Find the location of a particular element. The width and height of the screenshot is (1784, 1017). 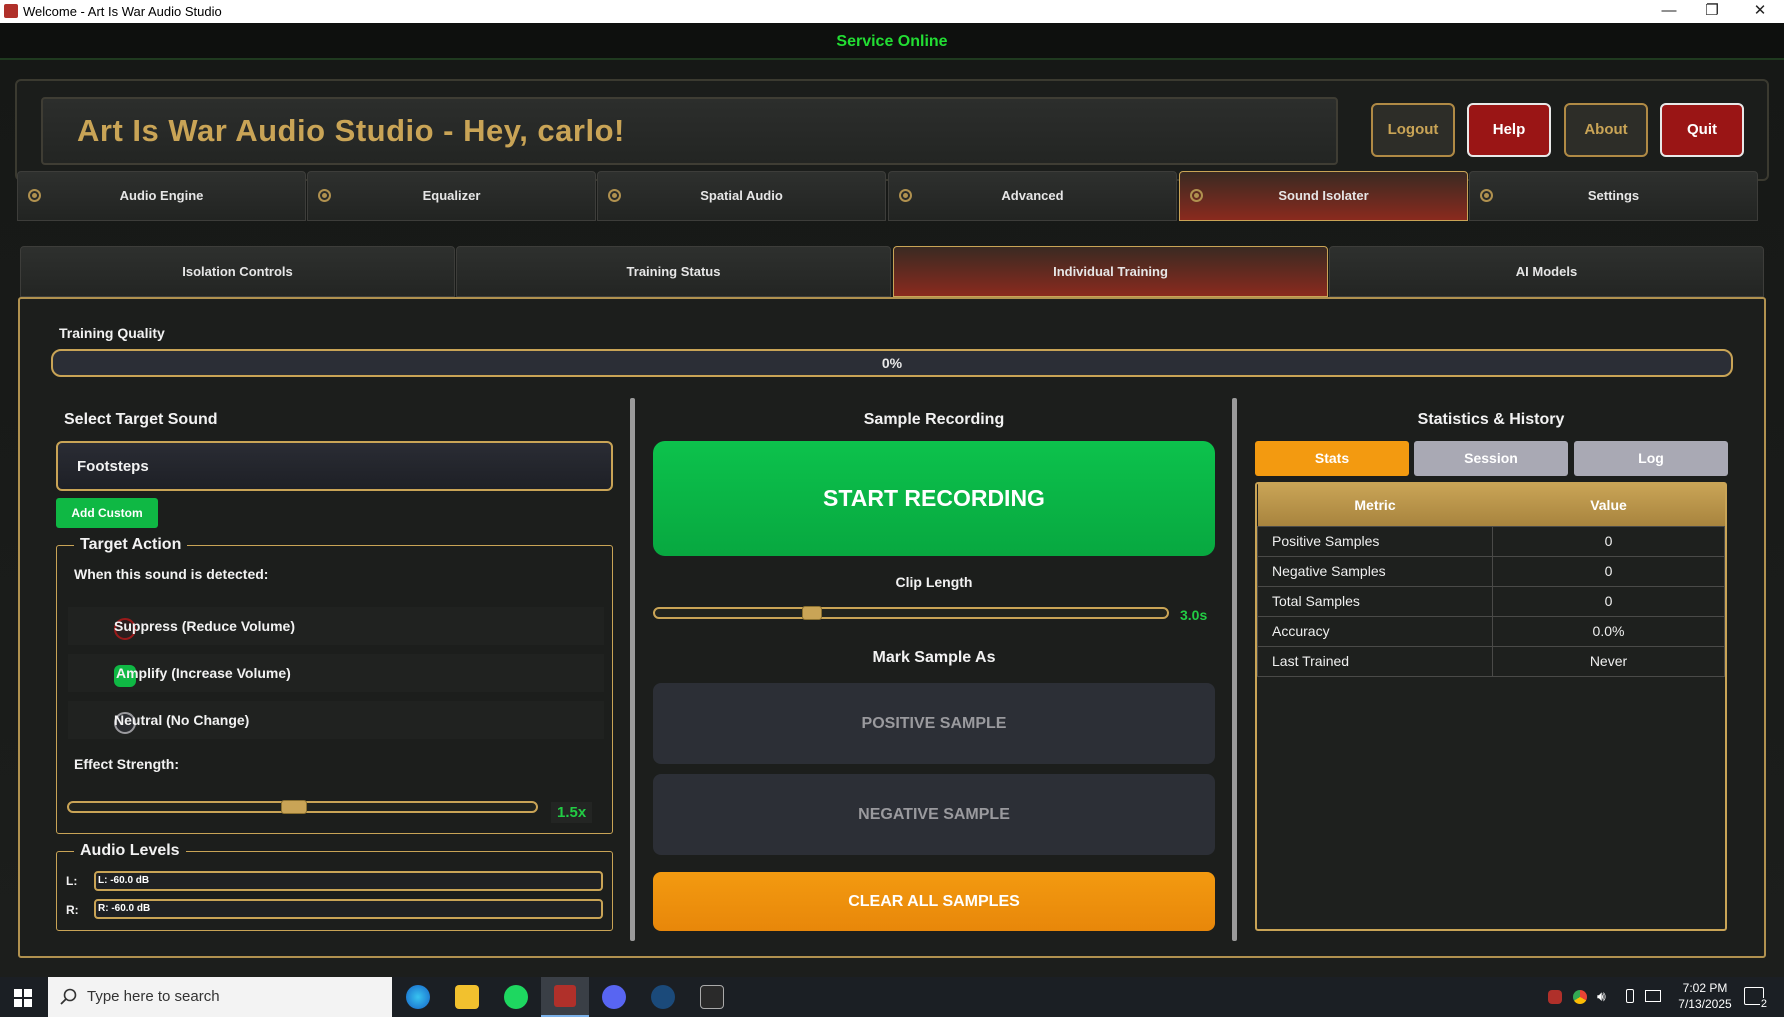

volume-icon: 🔊︎ is located at coordinates (1601, 996).